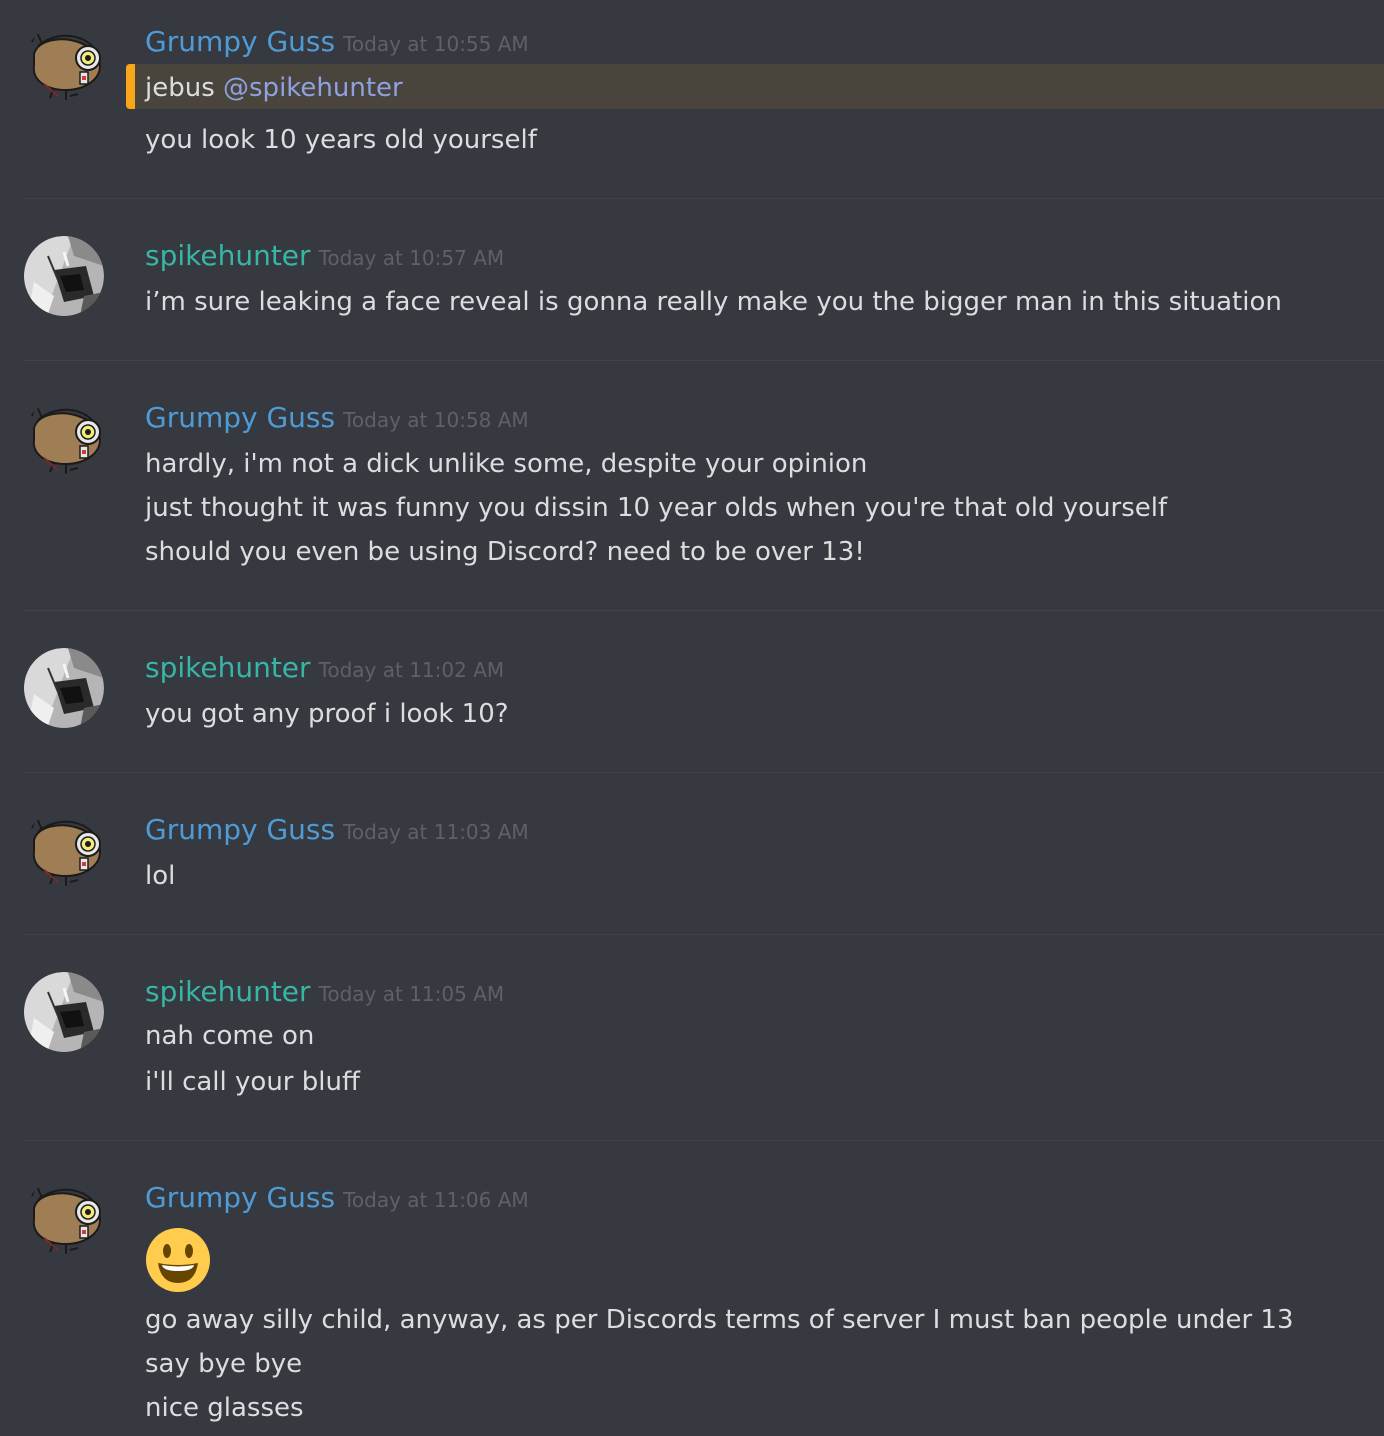 Image resolution: width=1384 pixels, height=1436 pixels. What do you see at coordinates (224, 1364) in the screenshot?
I see `message-text: say bye bye` at bounding box center [224, 1364].